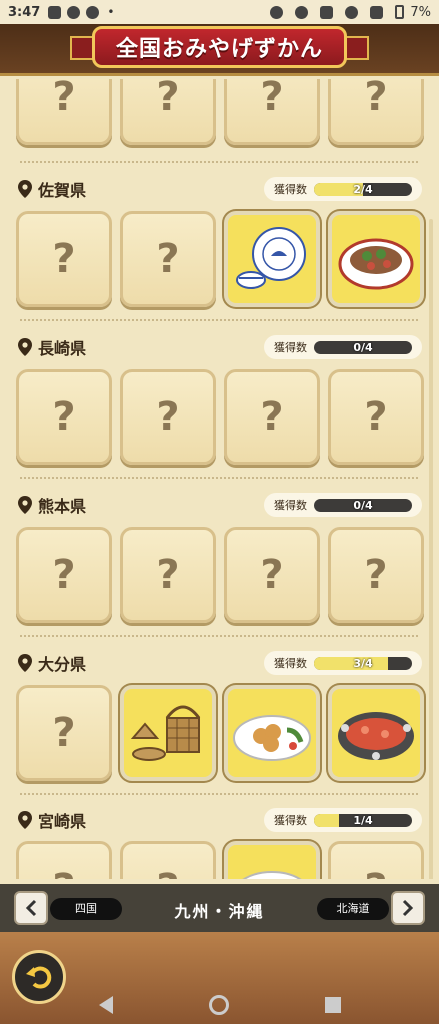 The image size is (439, 1024). I want to click on acquired-count: 獲得数 3/4, so click(343, 663).